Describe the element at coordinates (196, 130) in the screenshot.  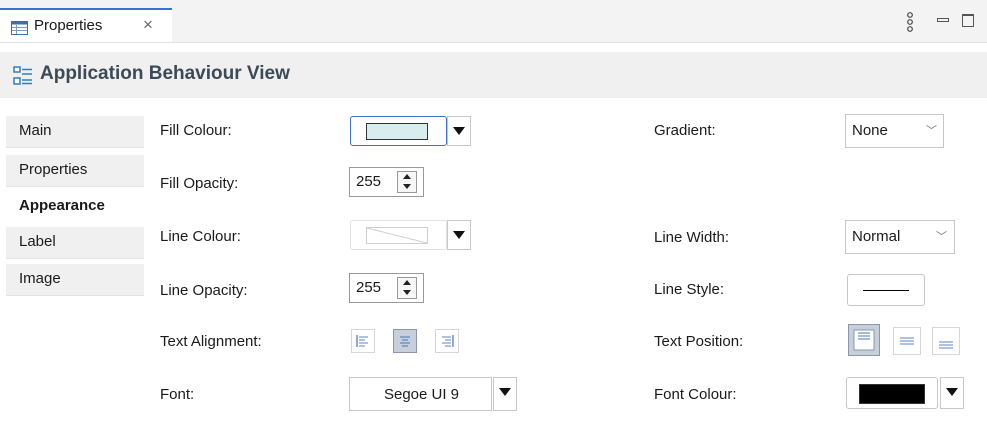
I see `fill-colour-label: Fill Colour:` at that location.